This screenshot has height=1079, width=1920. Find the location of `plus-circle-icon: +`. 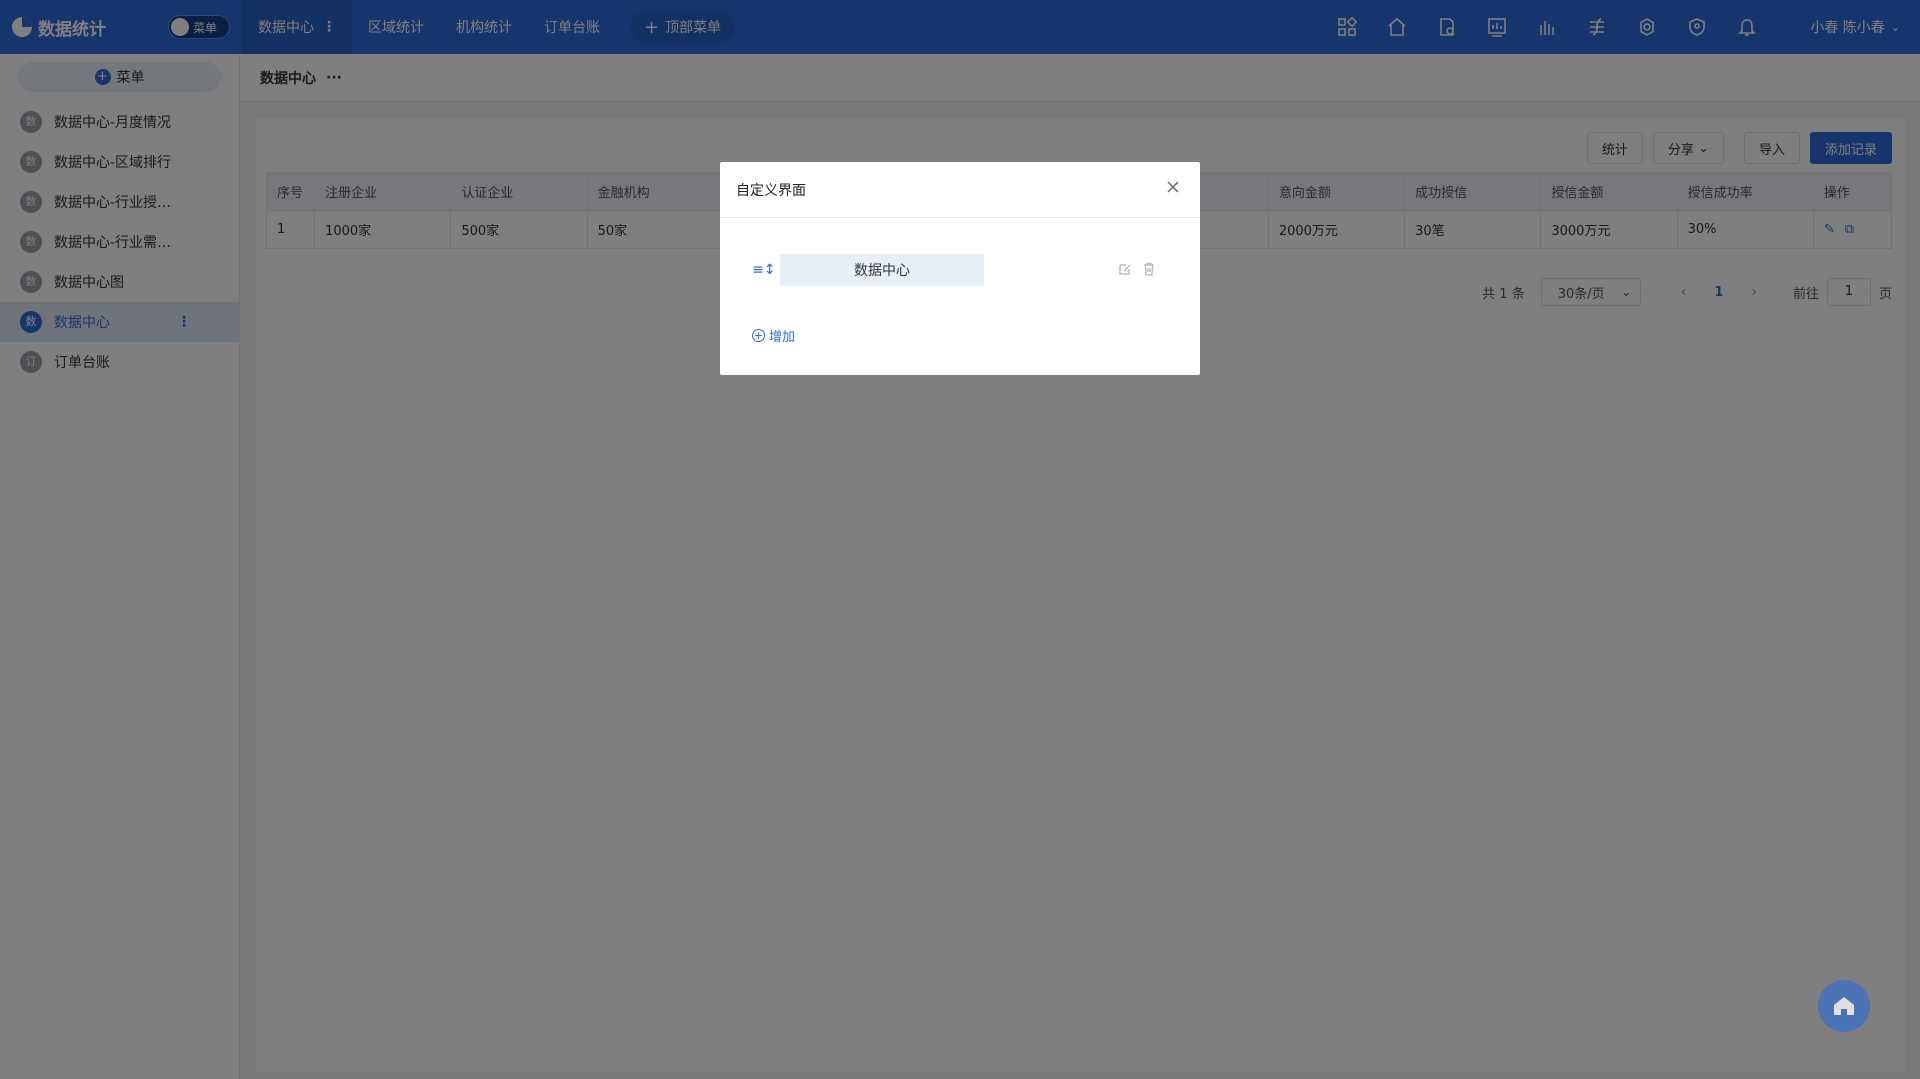

plus-circle-icon: + is located at coordinates (758, 335).